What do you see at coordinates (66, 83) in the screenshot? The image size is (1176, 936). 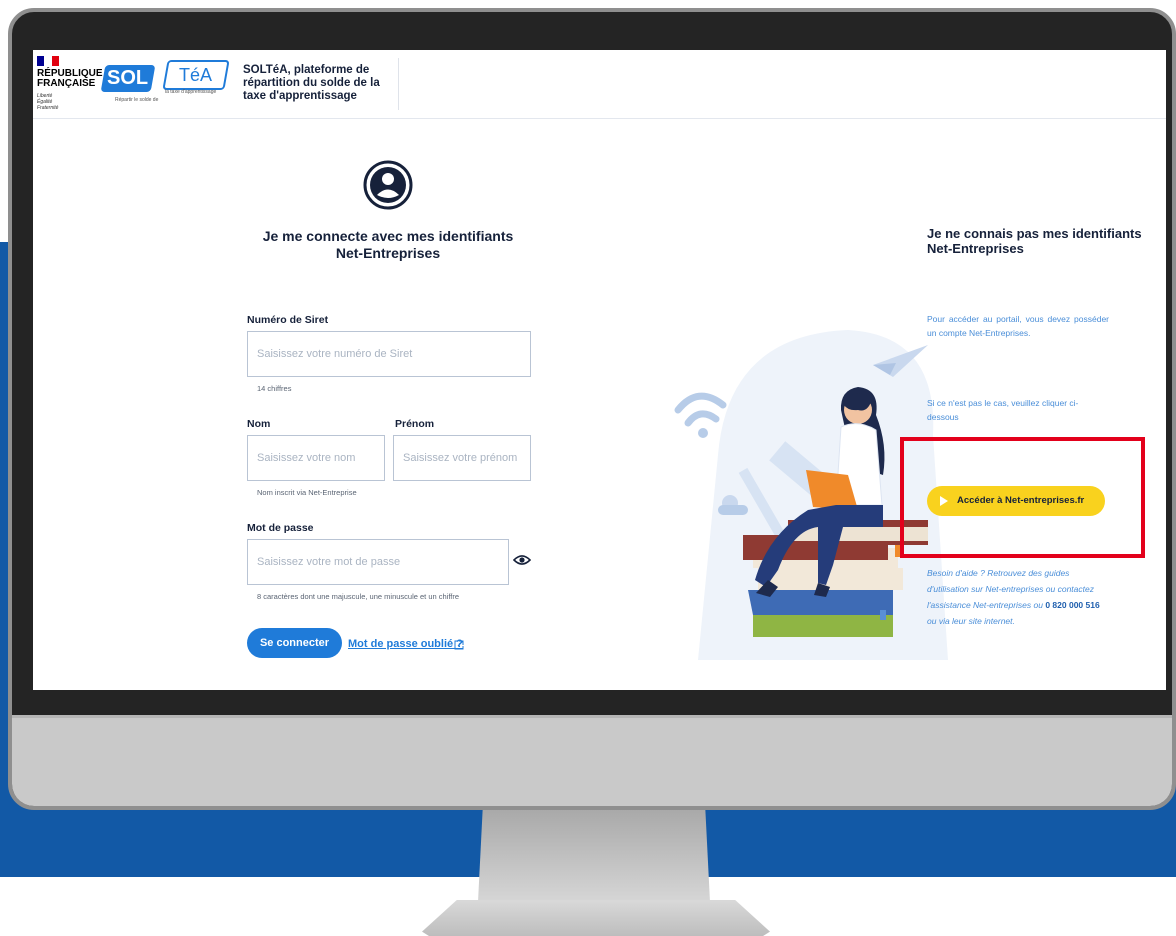 I see `gov-name-line2: FRANÇAISE` at bounding box center [66, 83].